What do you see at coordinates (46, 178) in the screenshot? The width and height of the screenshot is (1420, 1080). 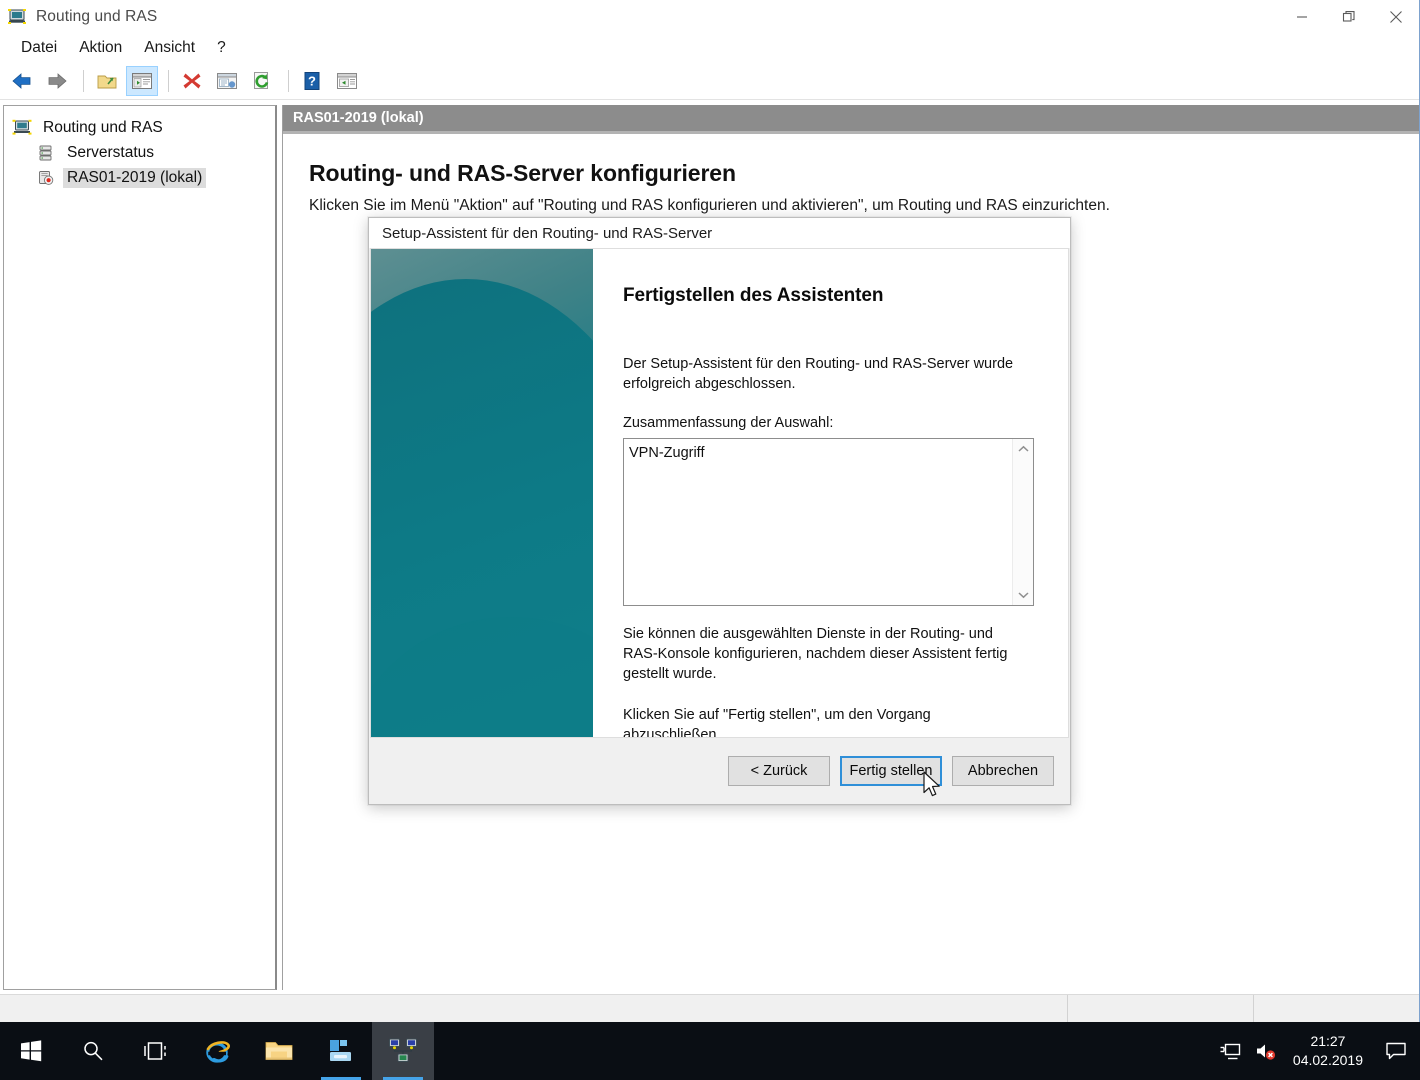 I see `ras-server-icon` at bounding box center [46, 178].